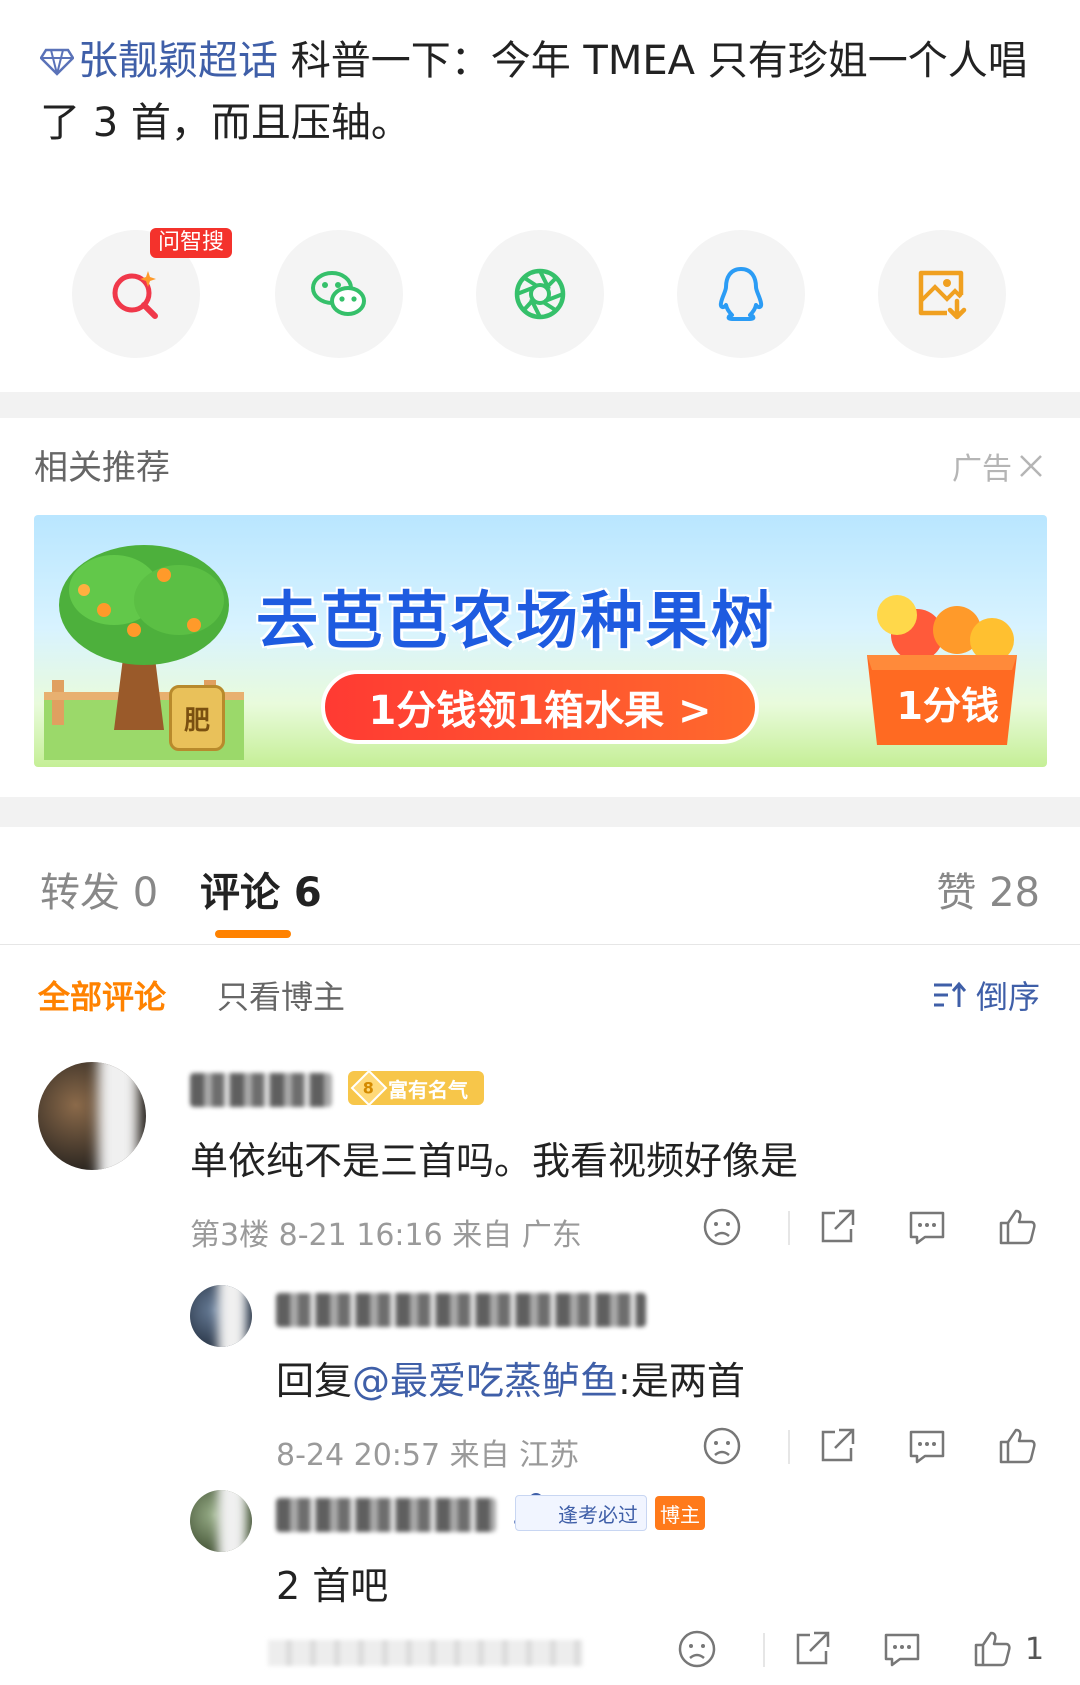  Describe the element at coordinates (516, 620) in the screenshot. I see `ad-title: 去芭芭农场种果树` at that location.